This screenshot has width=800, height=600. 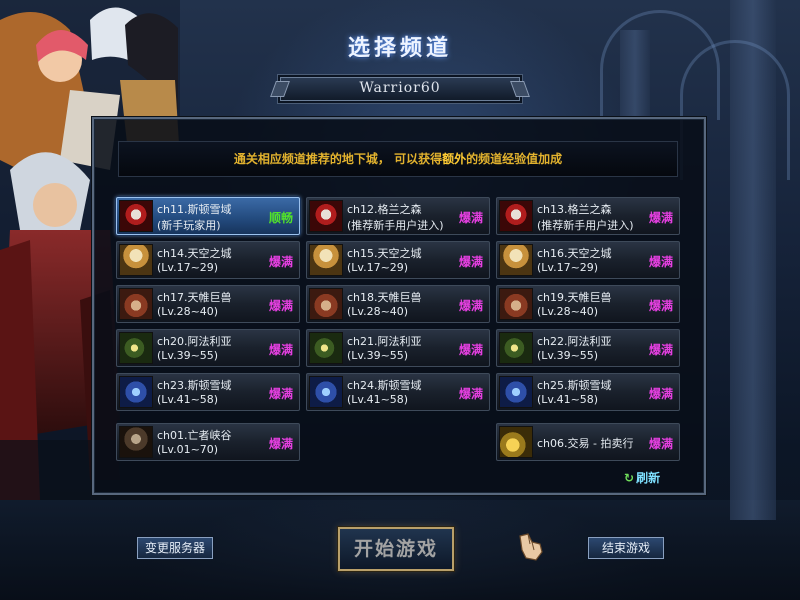 What do you see at coordinates (574, 297) in the screenshot?
I see `channel-name: ch19.天帷巨兽` at bounding box center [574, 297].